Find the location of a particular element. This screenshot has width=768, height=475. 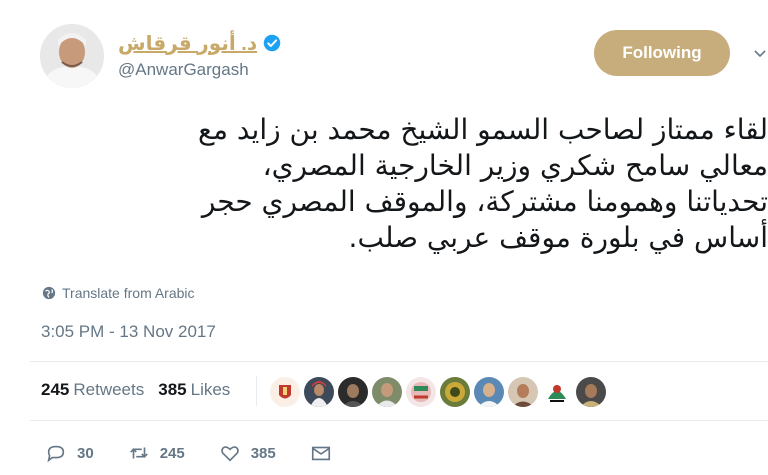

display-name: د. أنور قرقاش is located at coordinates (187, 43).